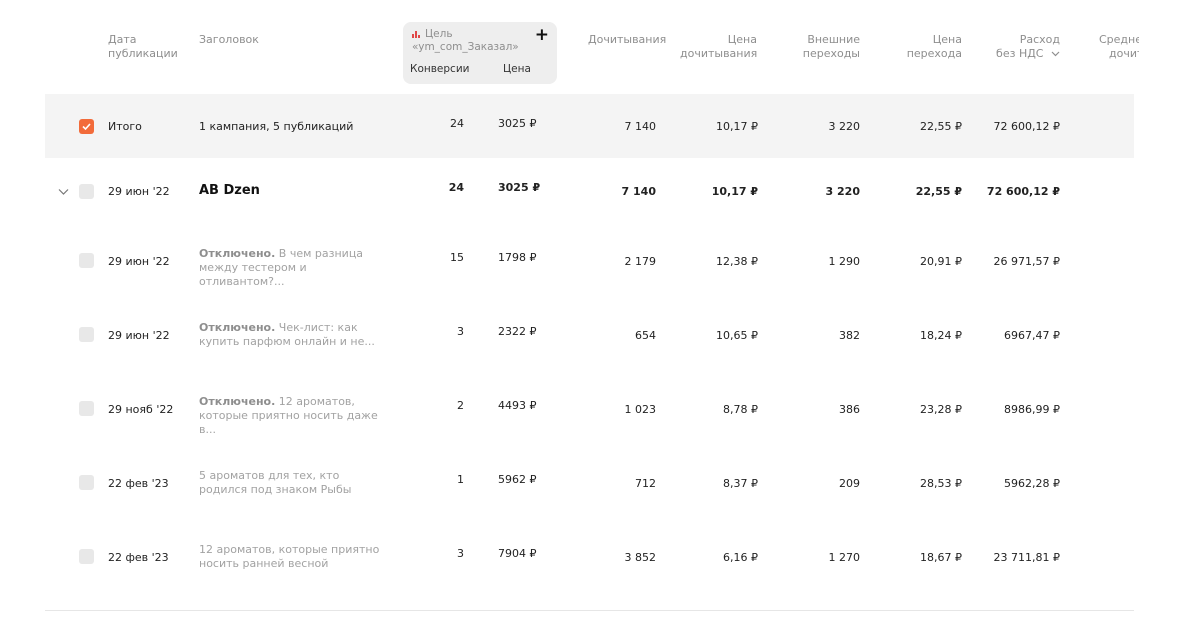 Image resolution: width=1200 pixels, height=618 pixels. What do you see at coordinates (86, 126) in the screenshot?
I see `total-checkbox` at bounding box center [86, 126].